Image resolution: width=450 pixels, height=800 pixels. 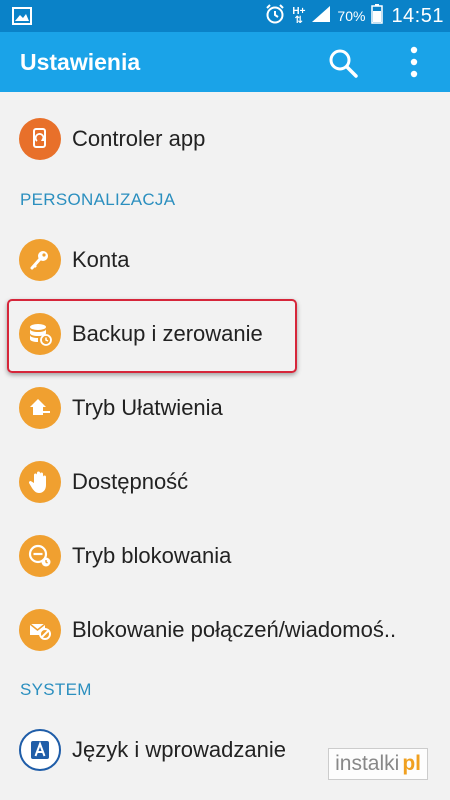 I want to click on list-item-label: Konta, so click(x=101, y=259).